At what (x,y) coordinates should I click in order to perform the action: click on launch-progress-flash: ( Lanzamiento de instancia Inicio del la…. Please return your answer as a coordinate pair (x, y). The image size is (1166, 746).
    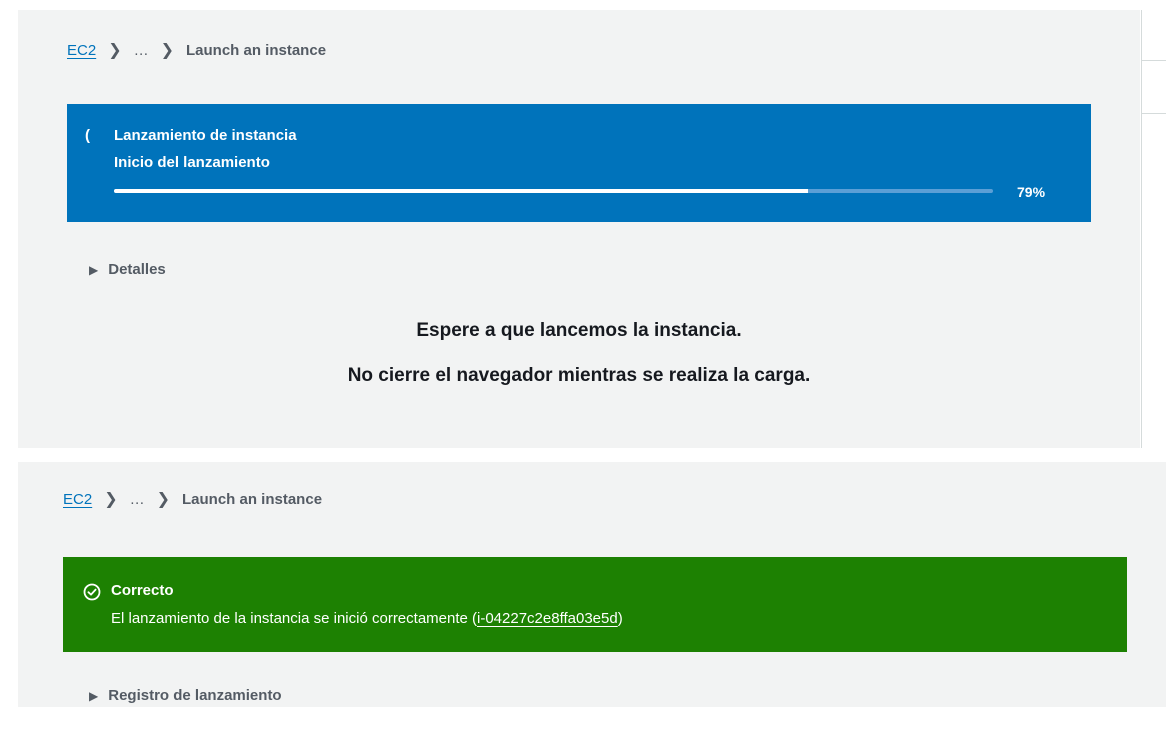
    Looking at the image, I should click on (579, 163).